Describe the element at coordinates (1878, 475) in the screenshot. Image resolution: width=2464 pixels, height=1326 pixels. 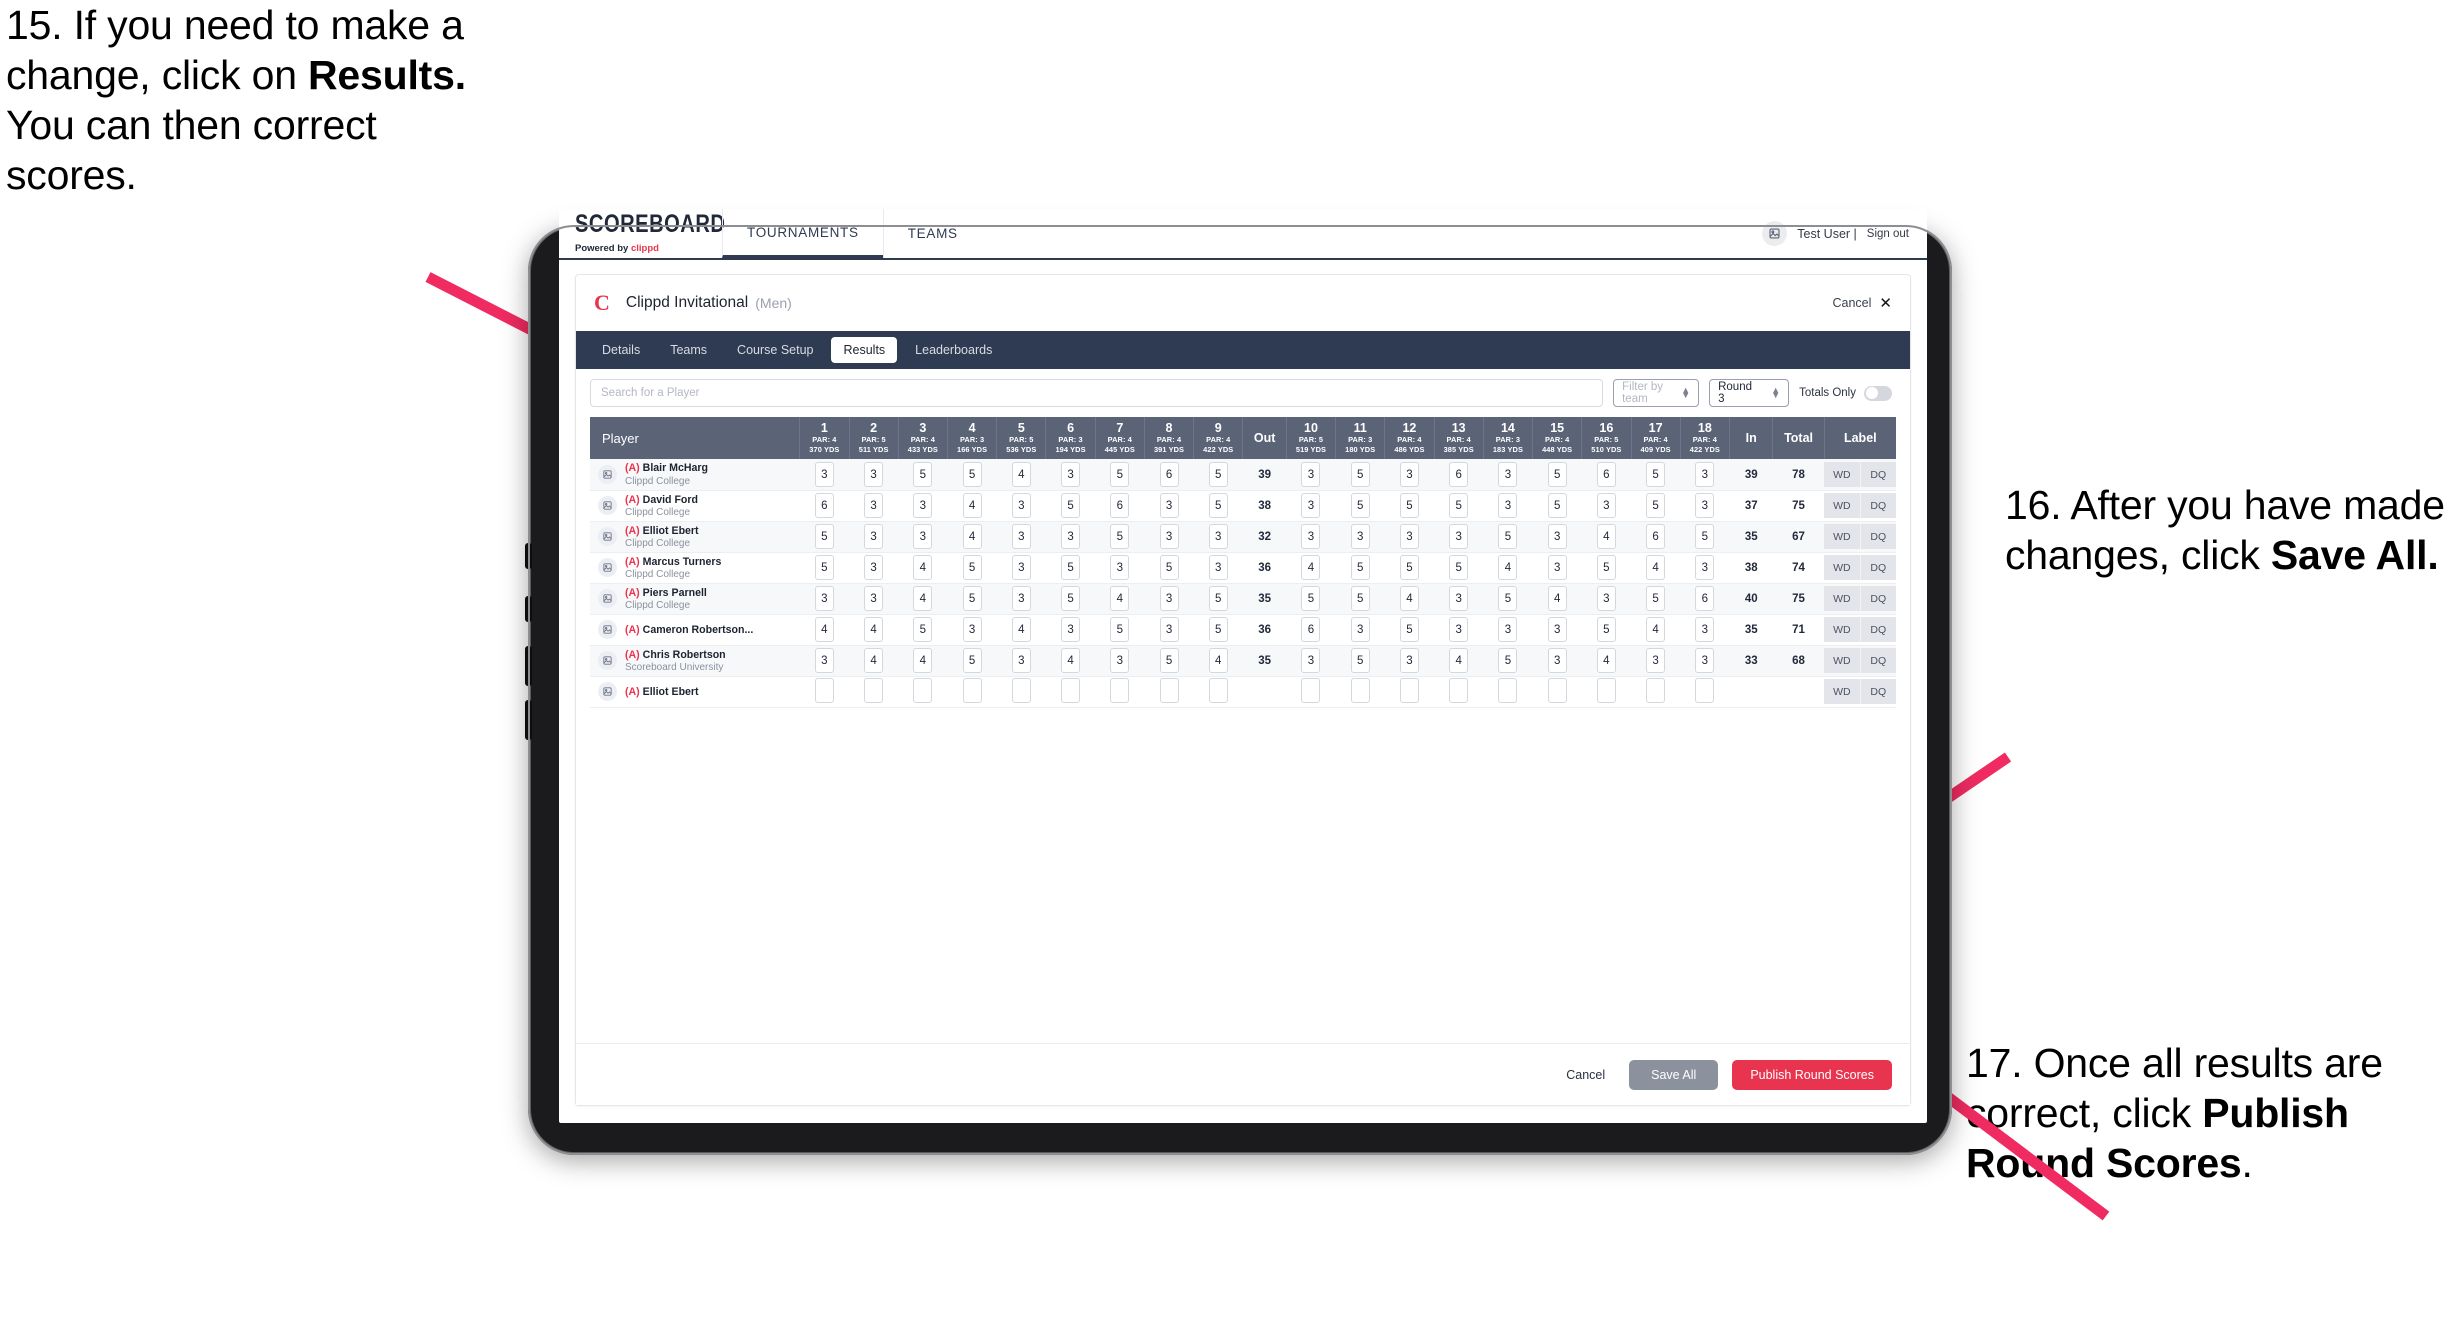
I see `label-dq-button: DQ` at that location.